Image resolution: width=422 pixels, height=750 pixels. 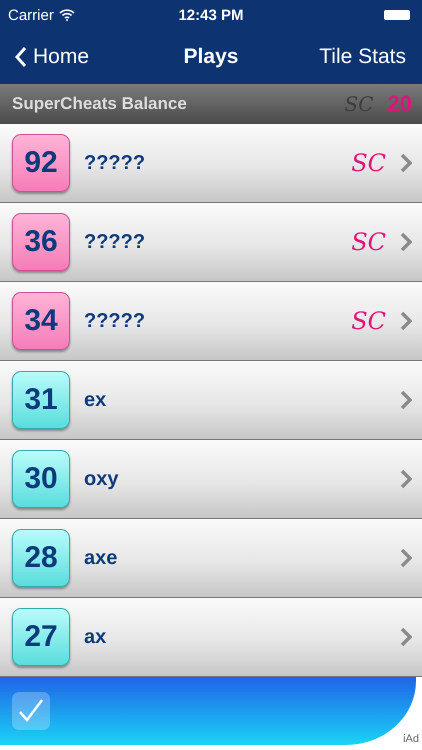 What do you see at coordinates (411, 739) in the screenshot?
I see `ad-label: iAd` at bounding box center [411, 739].